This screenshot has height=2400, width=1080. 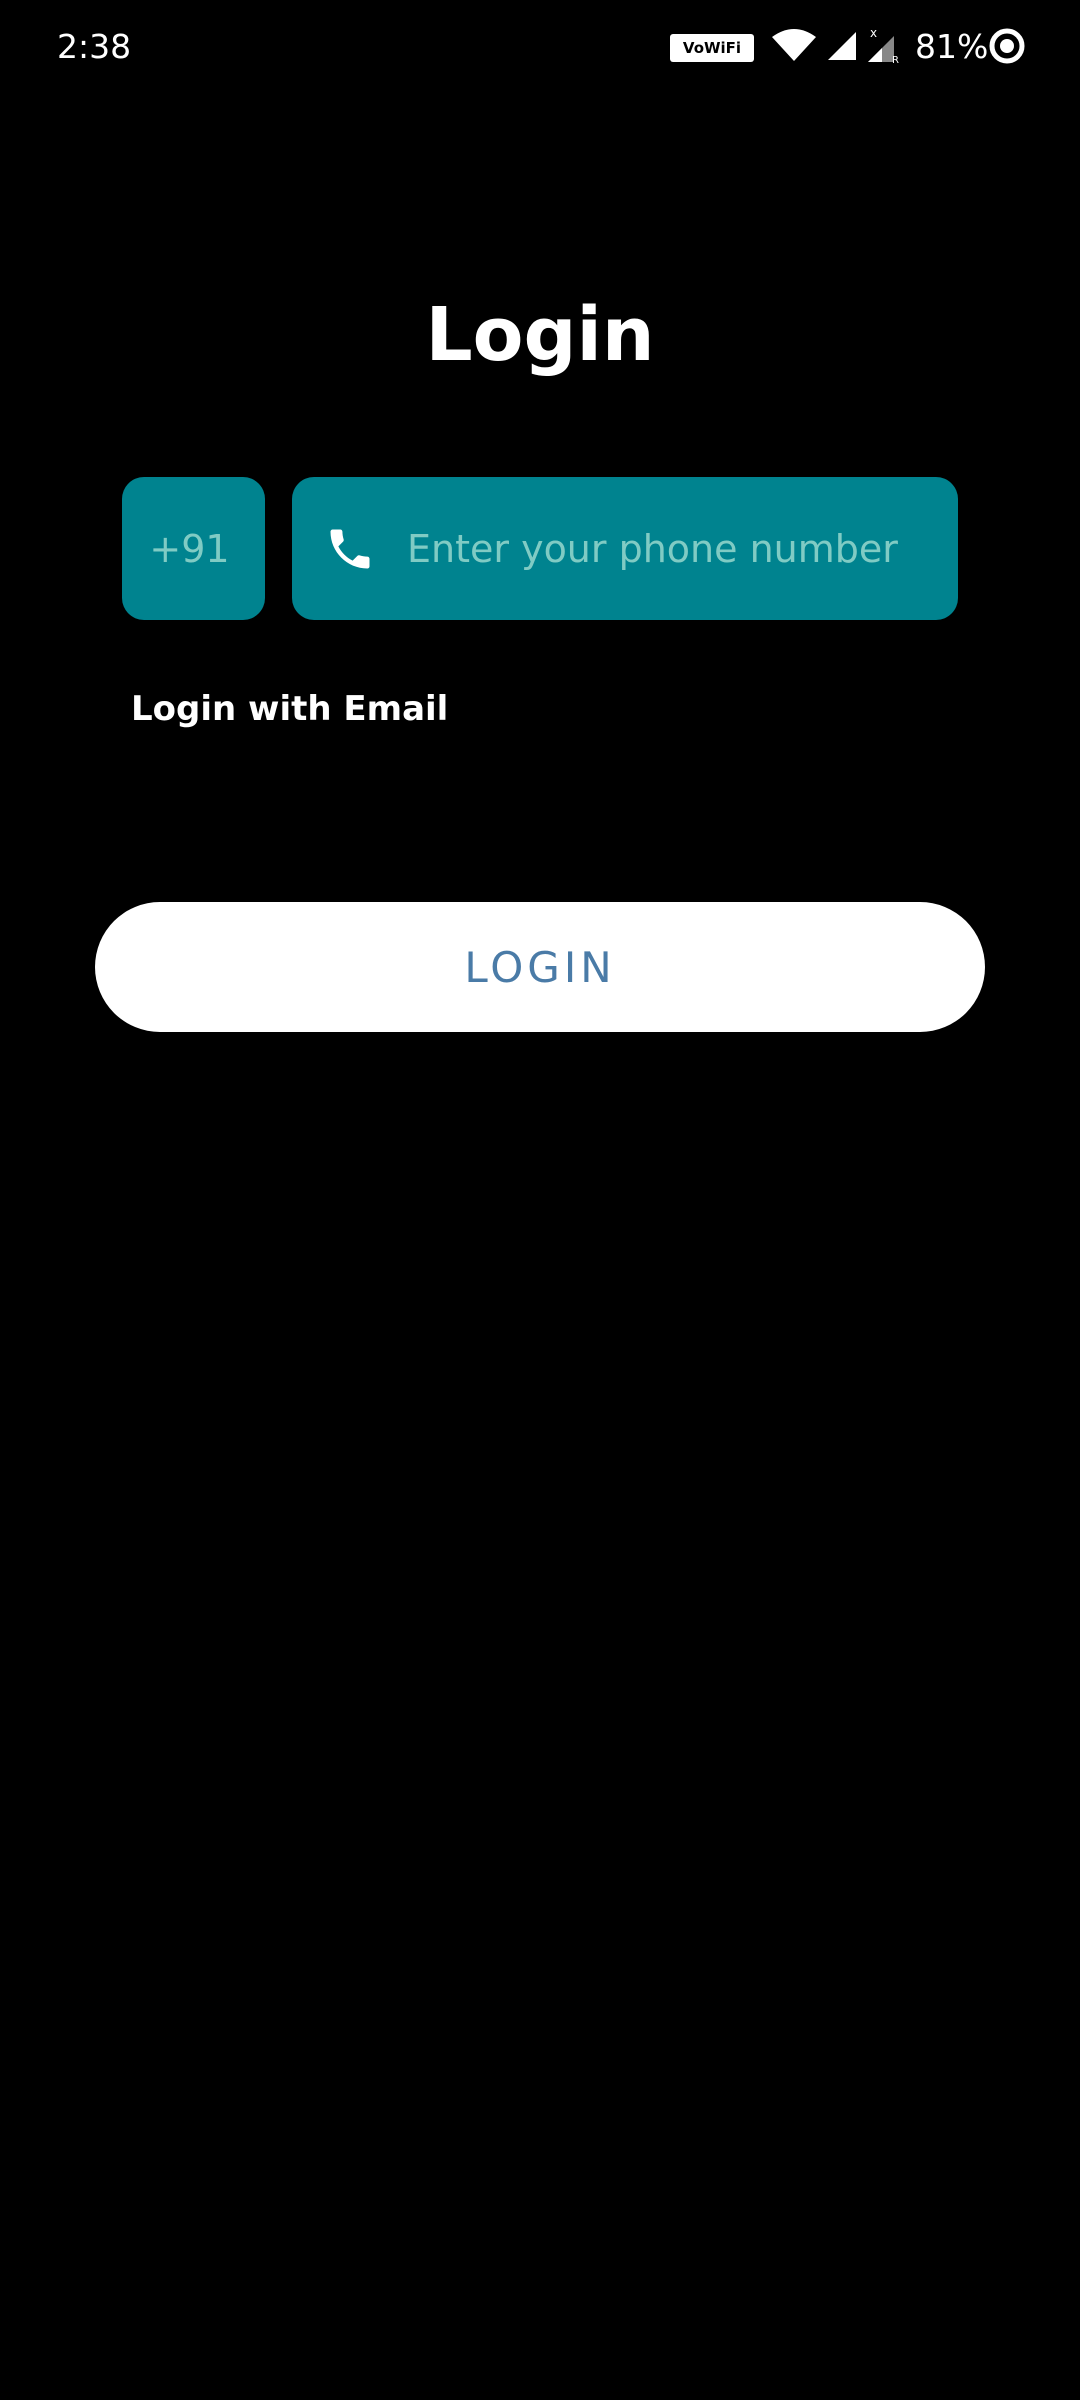 What do you see at coordinates (94, 46) in the screenshot?
I see `status-time: 2:38` at bounding box center [94, 46].